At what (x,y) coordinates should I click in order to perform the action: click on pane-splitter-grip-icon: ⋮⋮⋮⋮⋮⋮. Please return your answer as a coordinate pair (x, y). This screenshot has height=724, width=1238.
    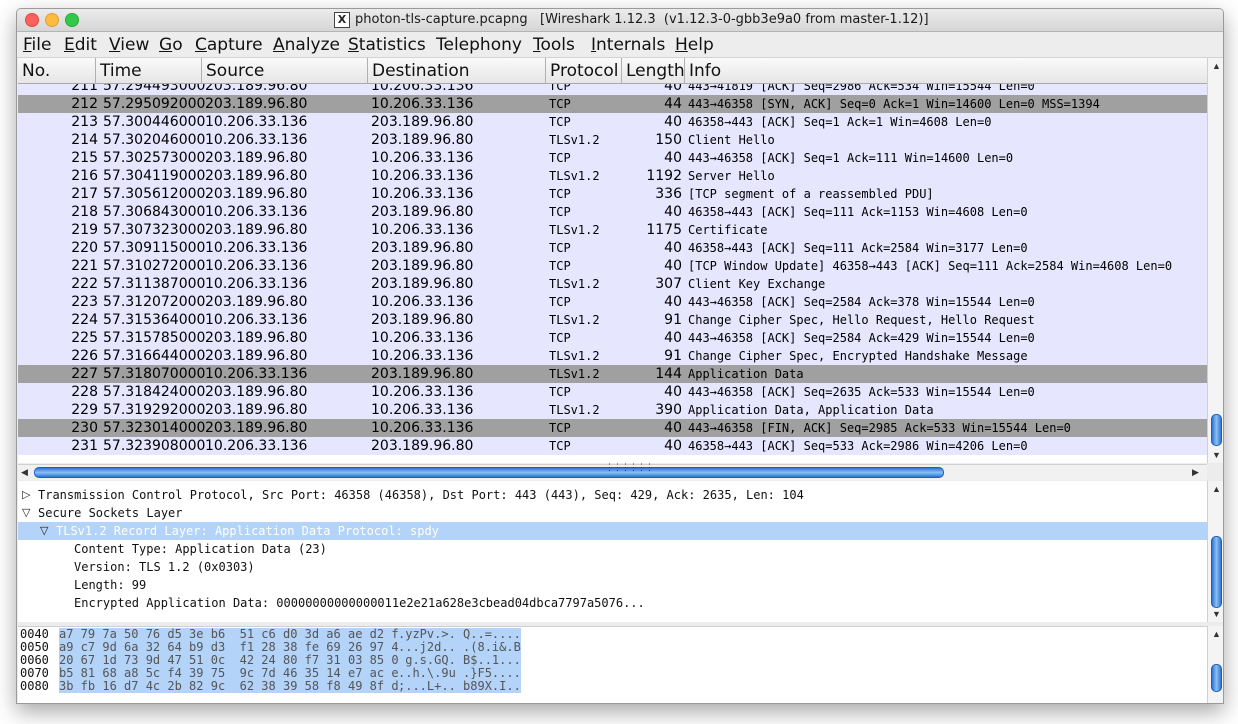
    Looking at the image, I should click on (629, 467).